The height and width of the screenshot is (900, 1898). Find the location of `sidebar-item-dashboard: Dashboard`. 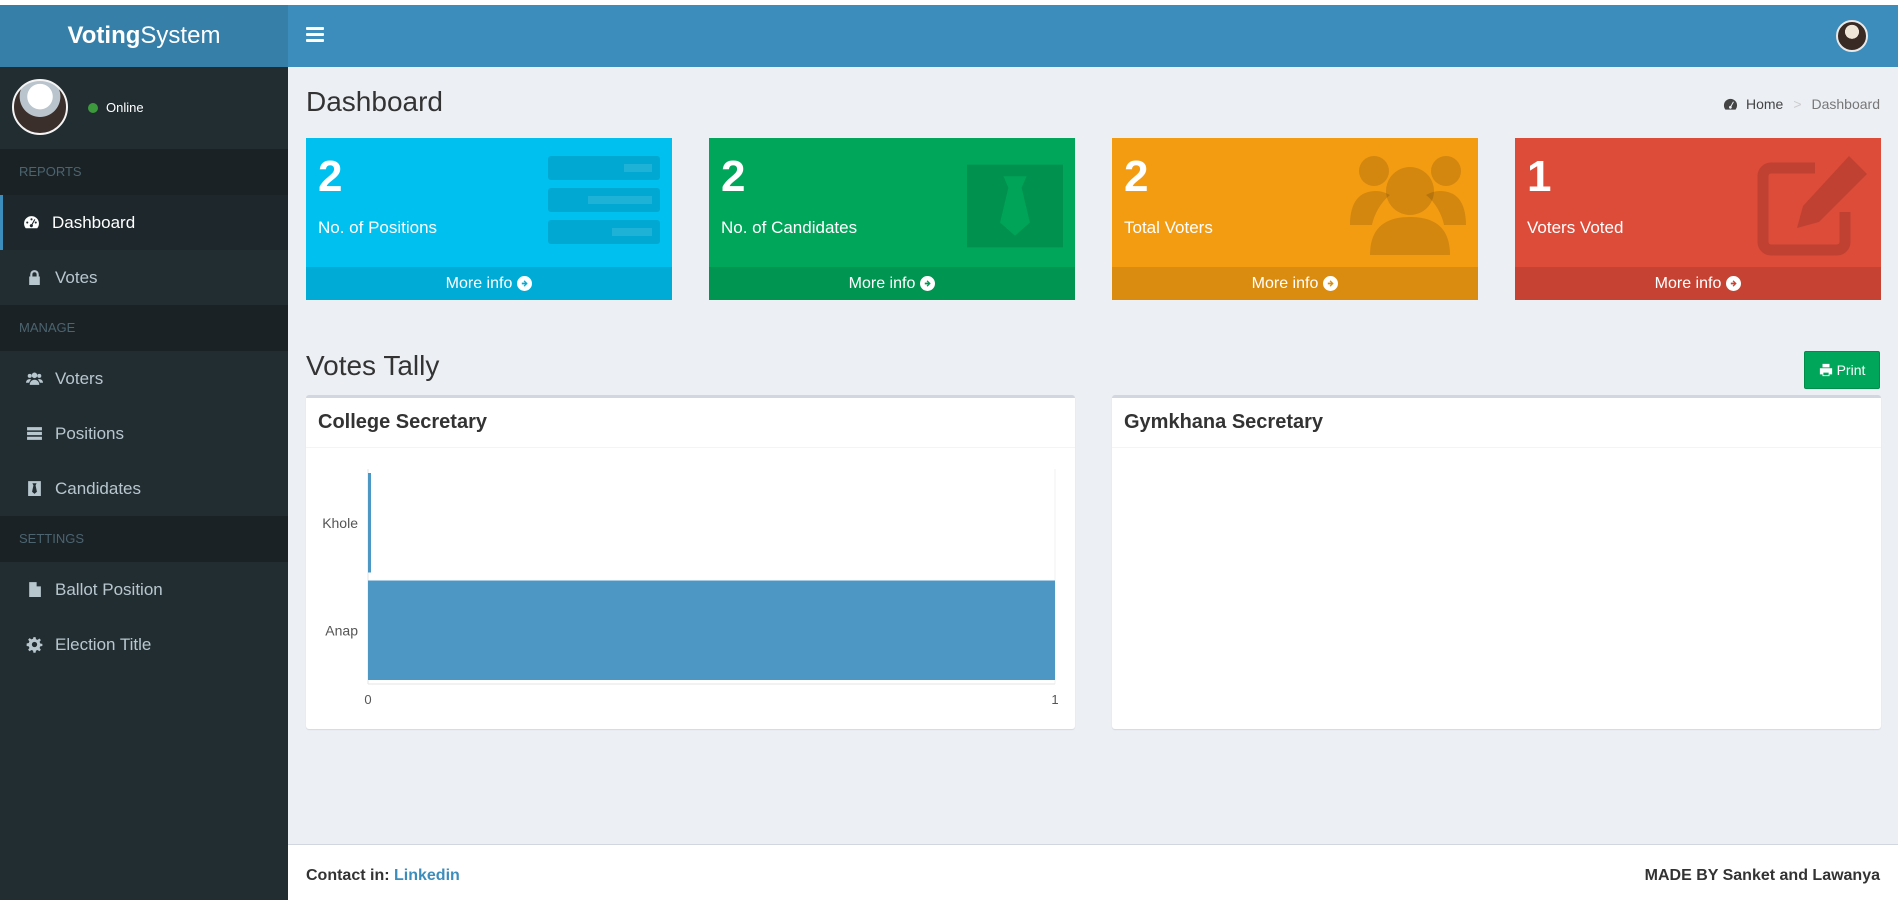

sidebar-item-dashboard: Dashboard is located at coordinates (144, 222).